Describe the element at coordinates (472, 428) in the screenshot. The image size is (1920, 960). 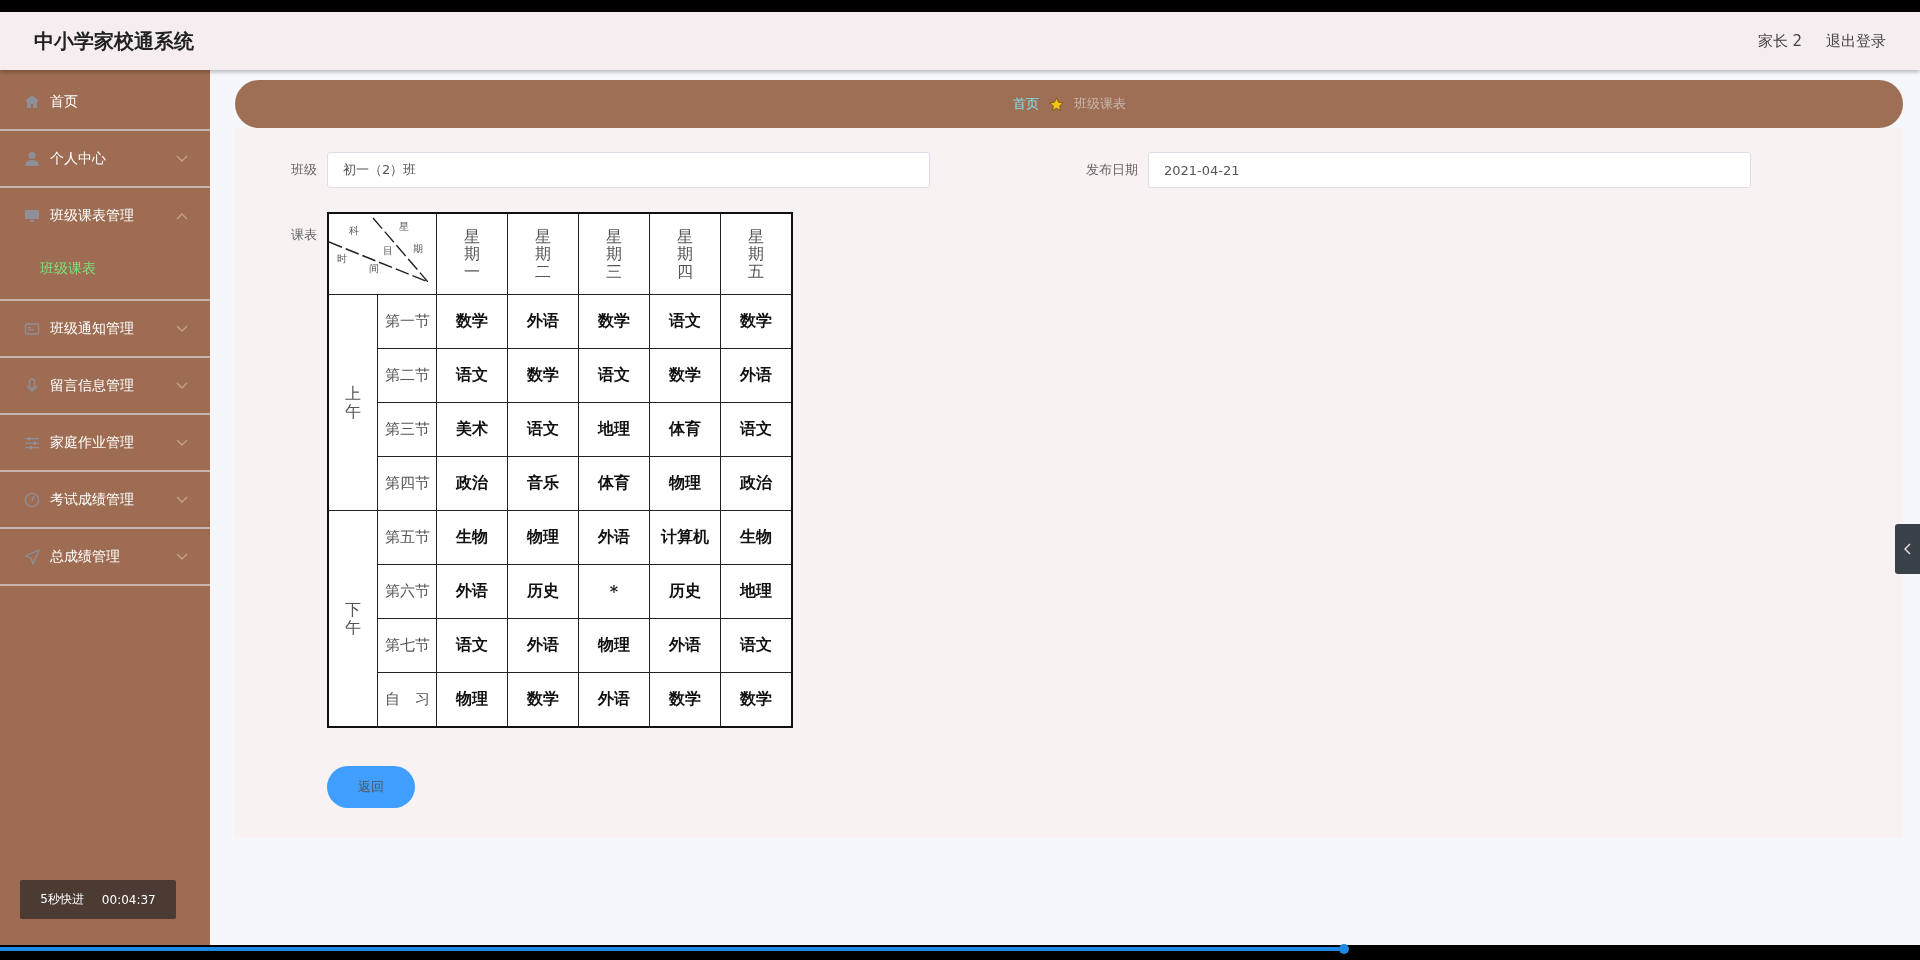
I see `subject-cell: 美术` at that location.